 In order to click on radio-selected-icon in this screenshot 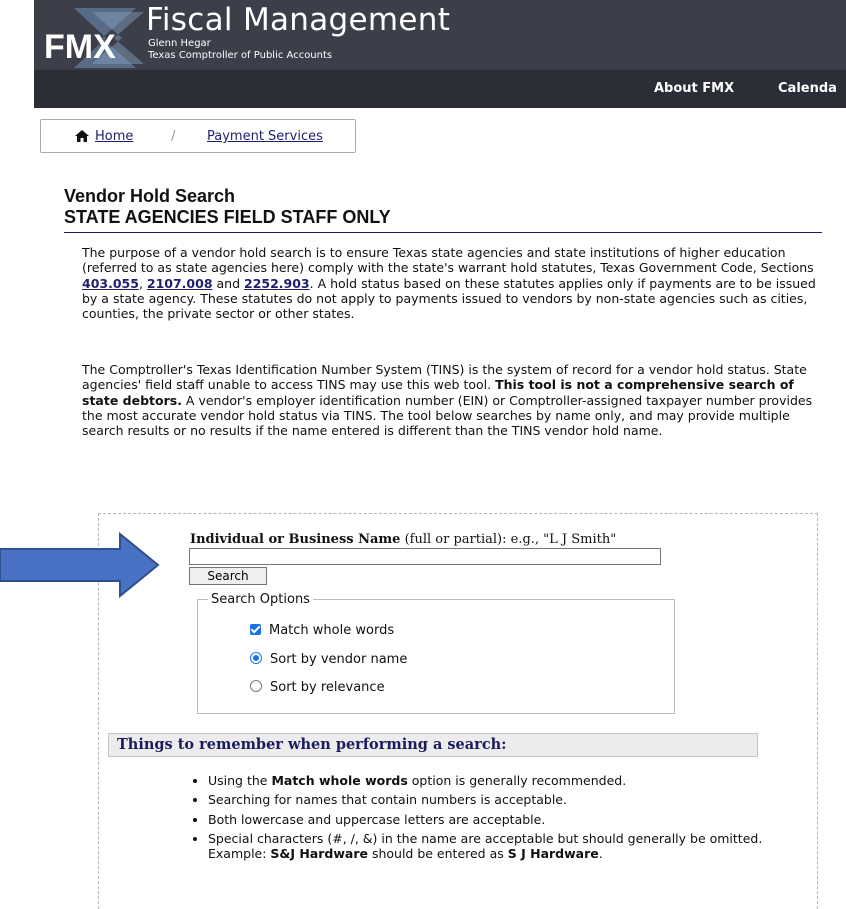, I will do `click(256, 658)`.